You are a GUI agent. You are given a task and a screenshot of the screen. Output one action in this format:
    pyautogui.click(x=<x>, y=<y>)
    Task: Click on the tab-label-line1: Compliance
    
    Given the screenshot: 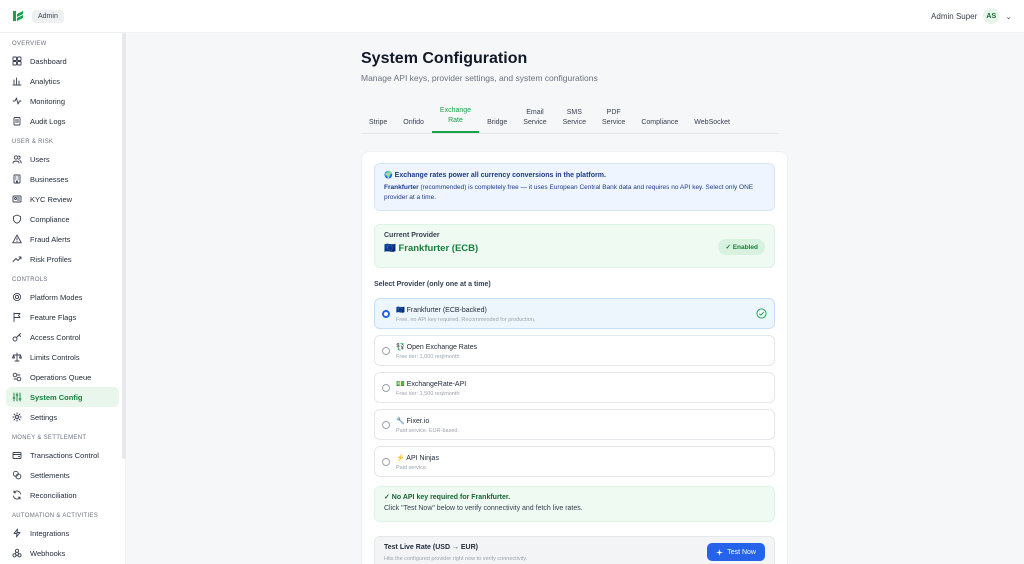 What is the action you would take?
    pyautogui.click(x=660, y=122)
    